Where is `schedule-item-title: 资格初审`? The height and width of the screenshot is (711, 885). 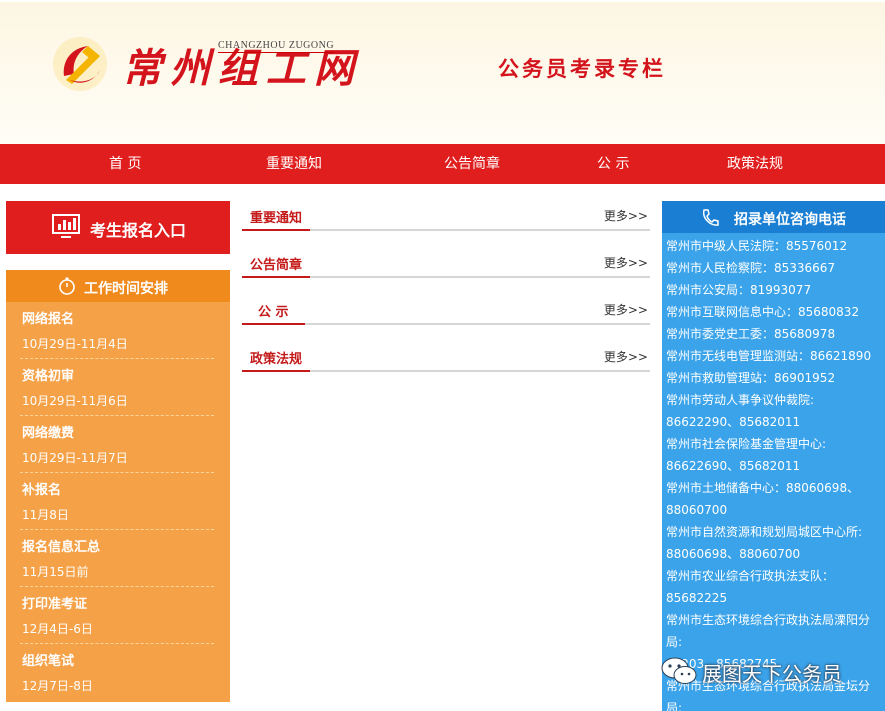
schedule-item-title: 资格初审 is located at coordinates (48, 376).